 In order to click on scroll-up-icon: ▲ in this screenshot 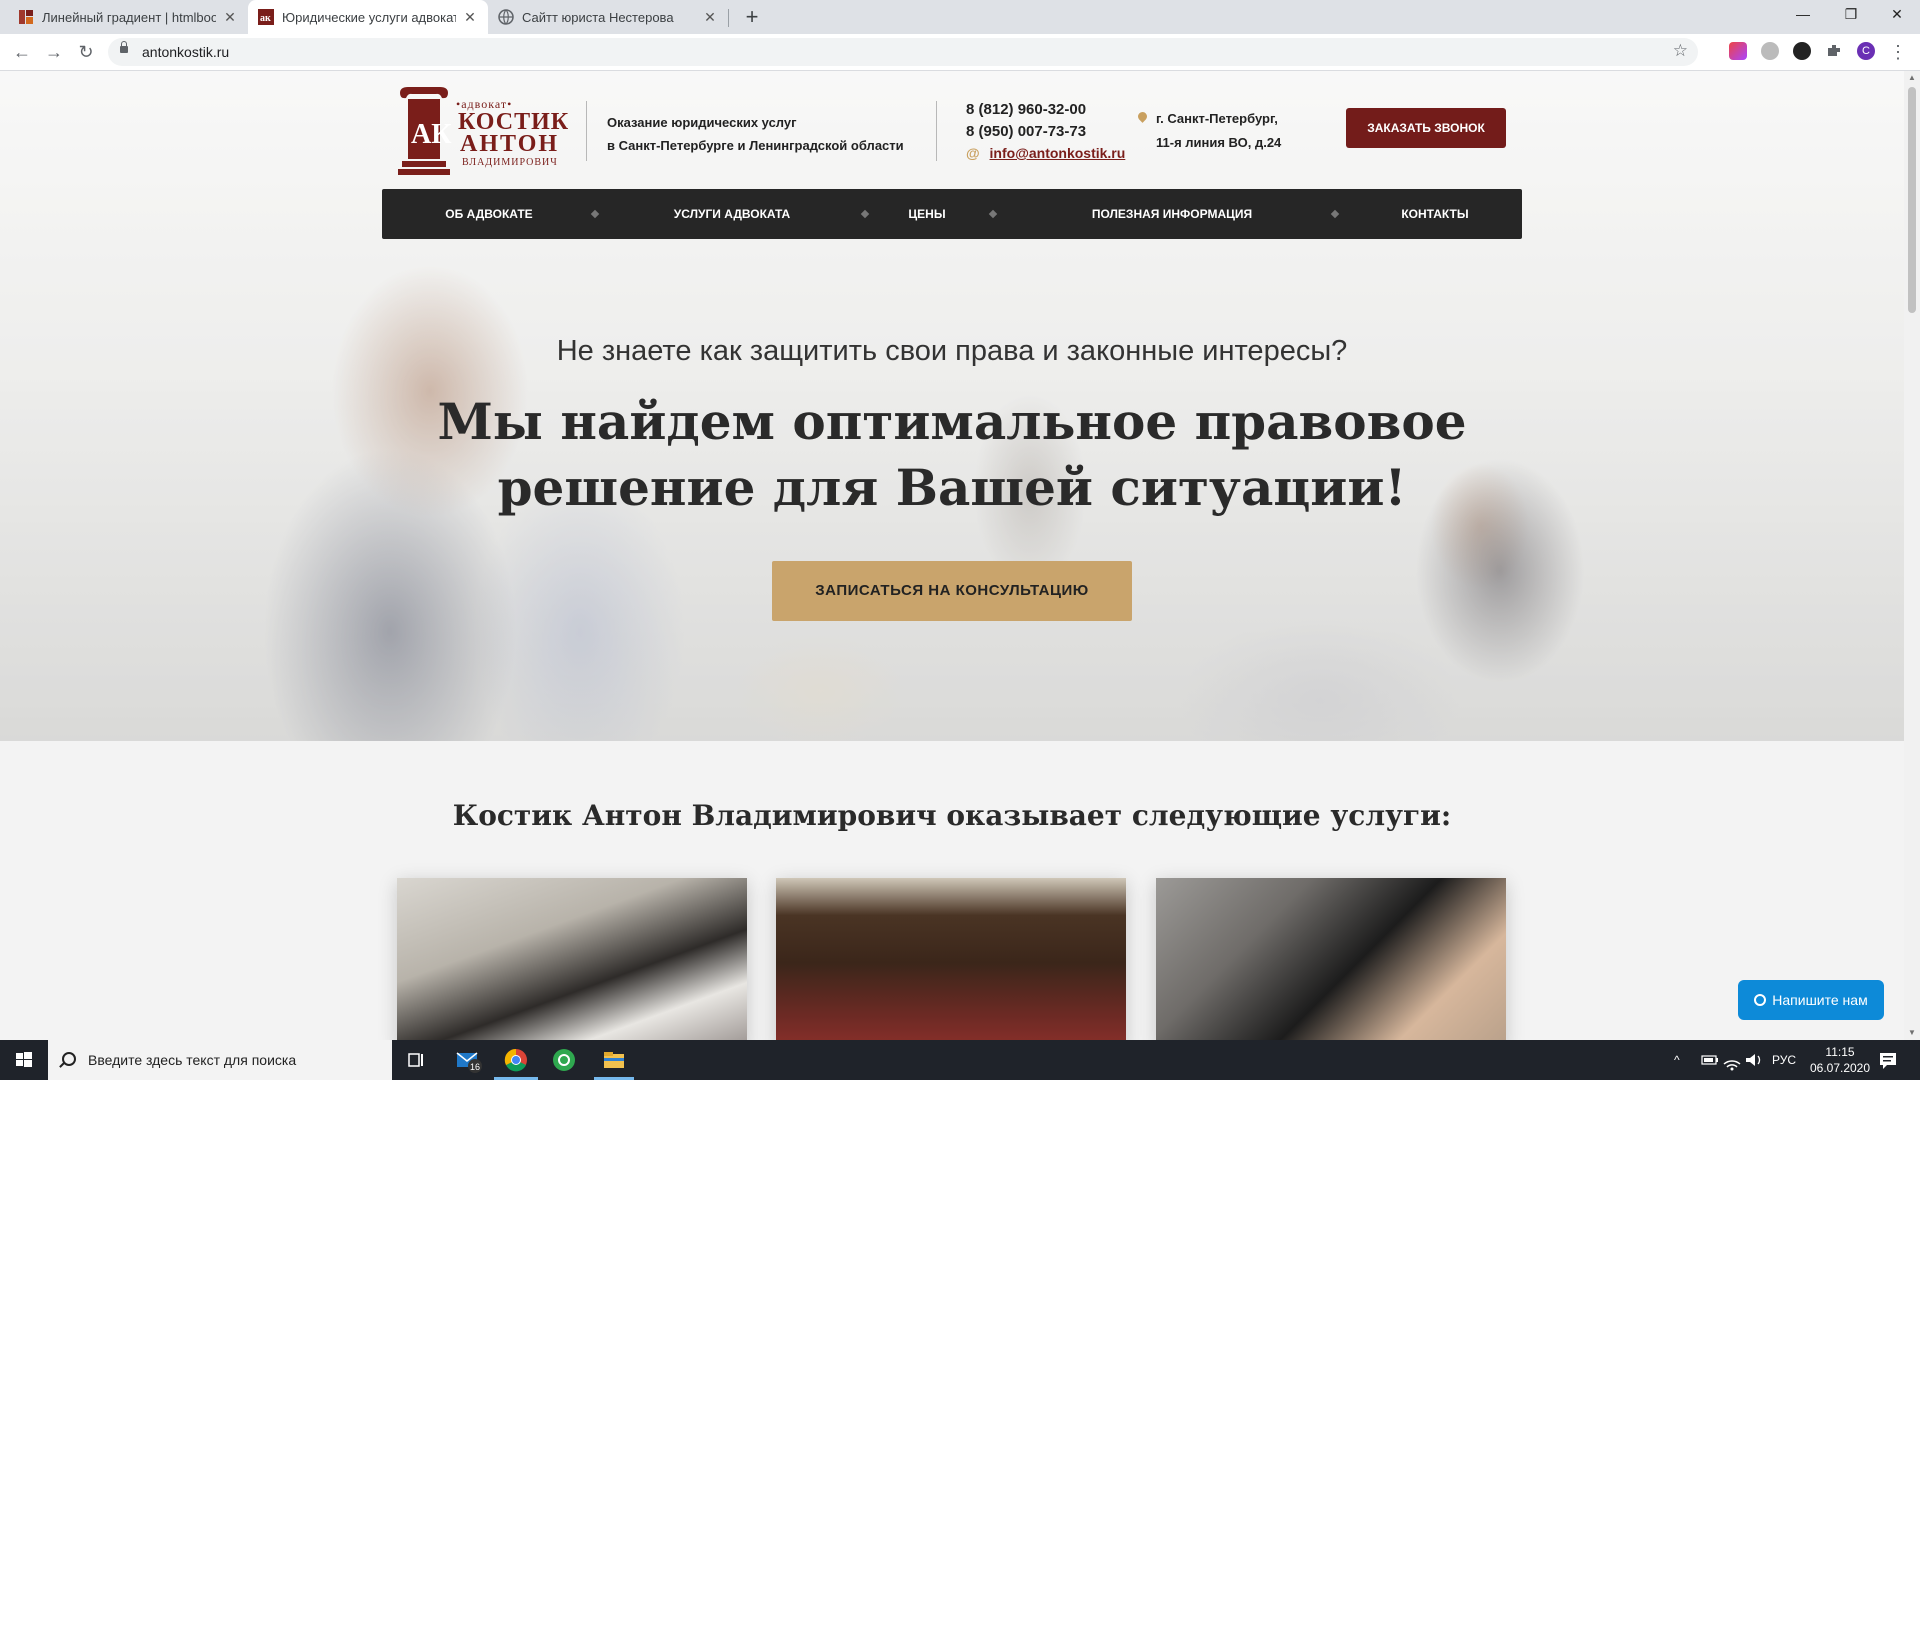, I will do `click(1912, 78)`.